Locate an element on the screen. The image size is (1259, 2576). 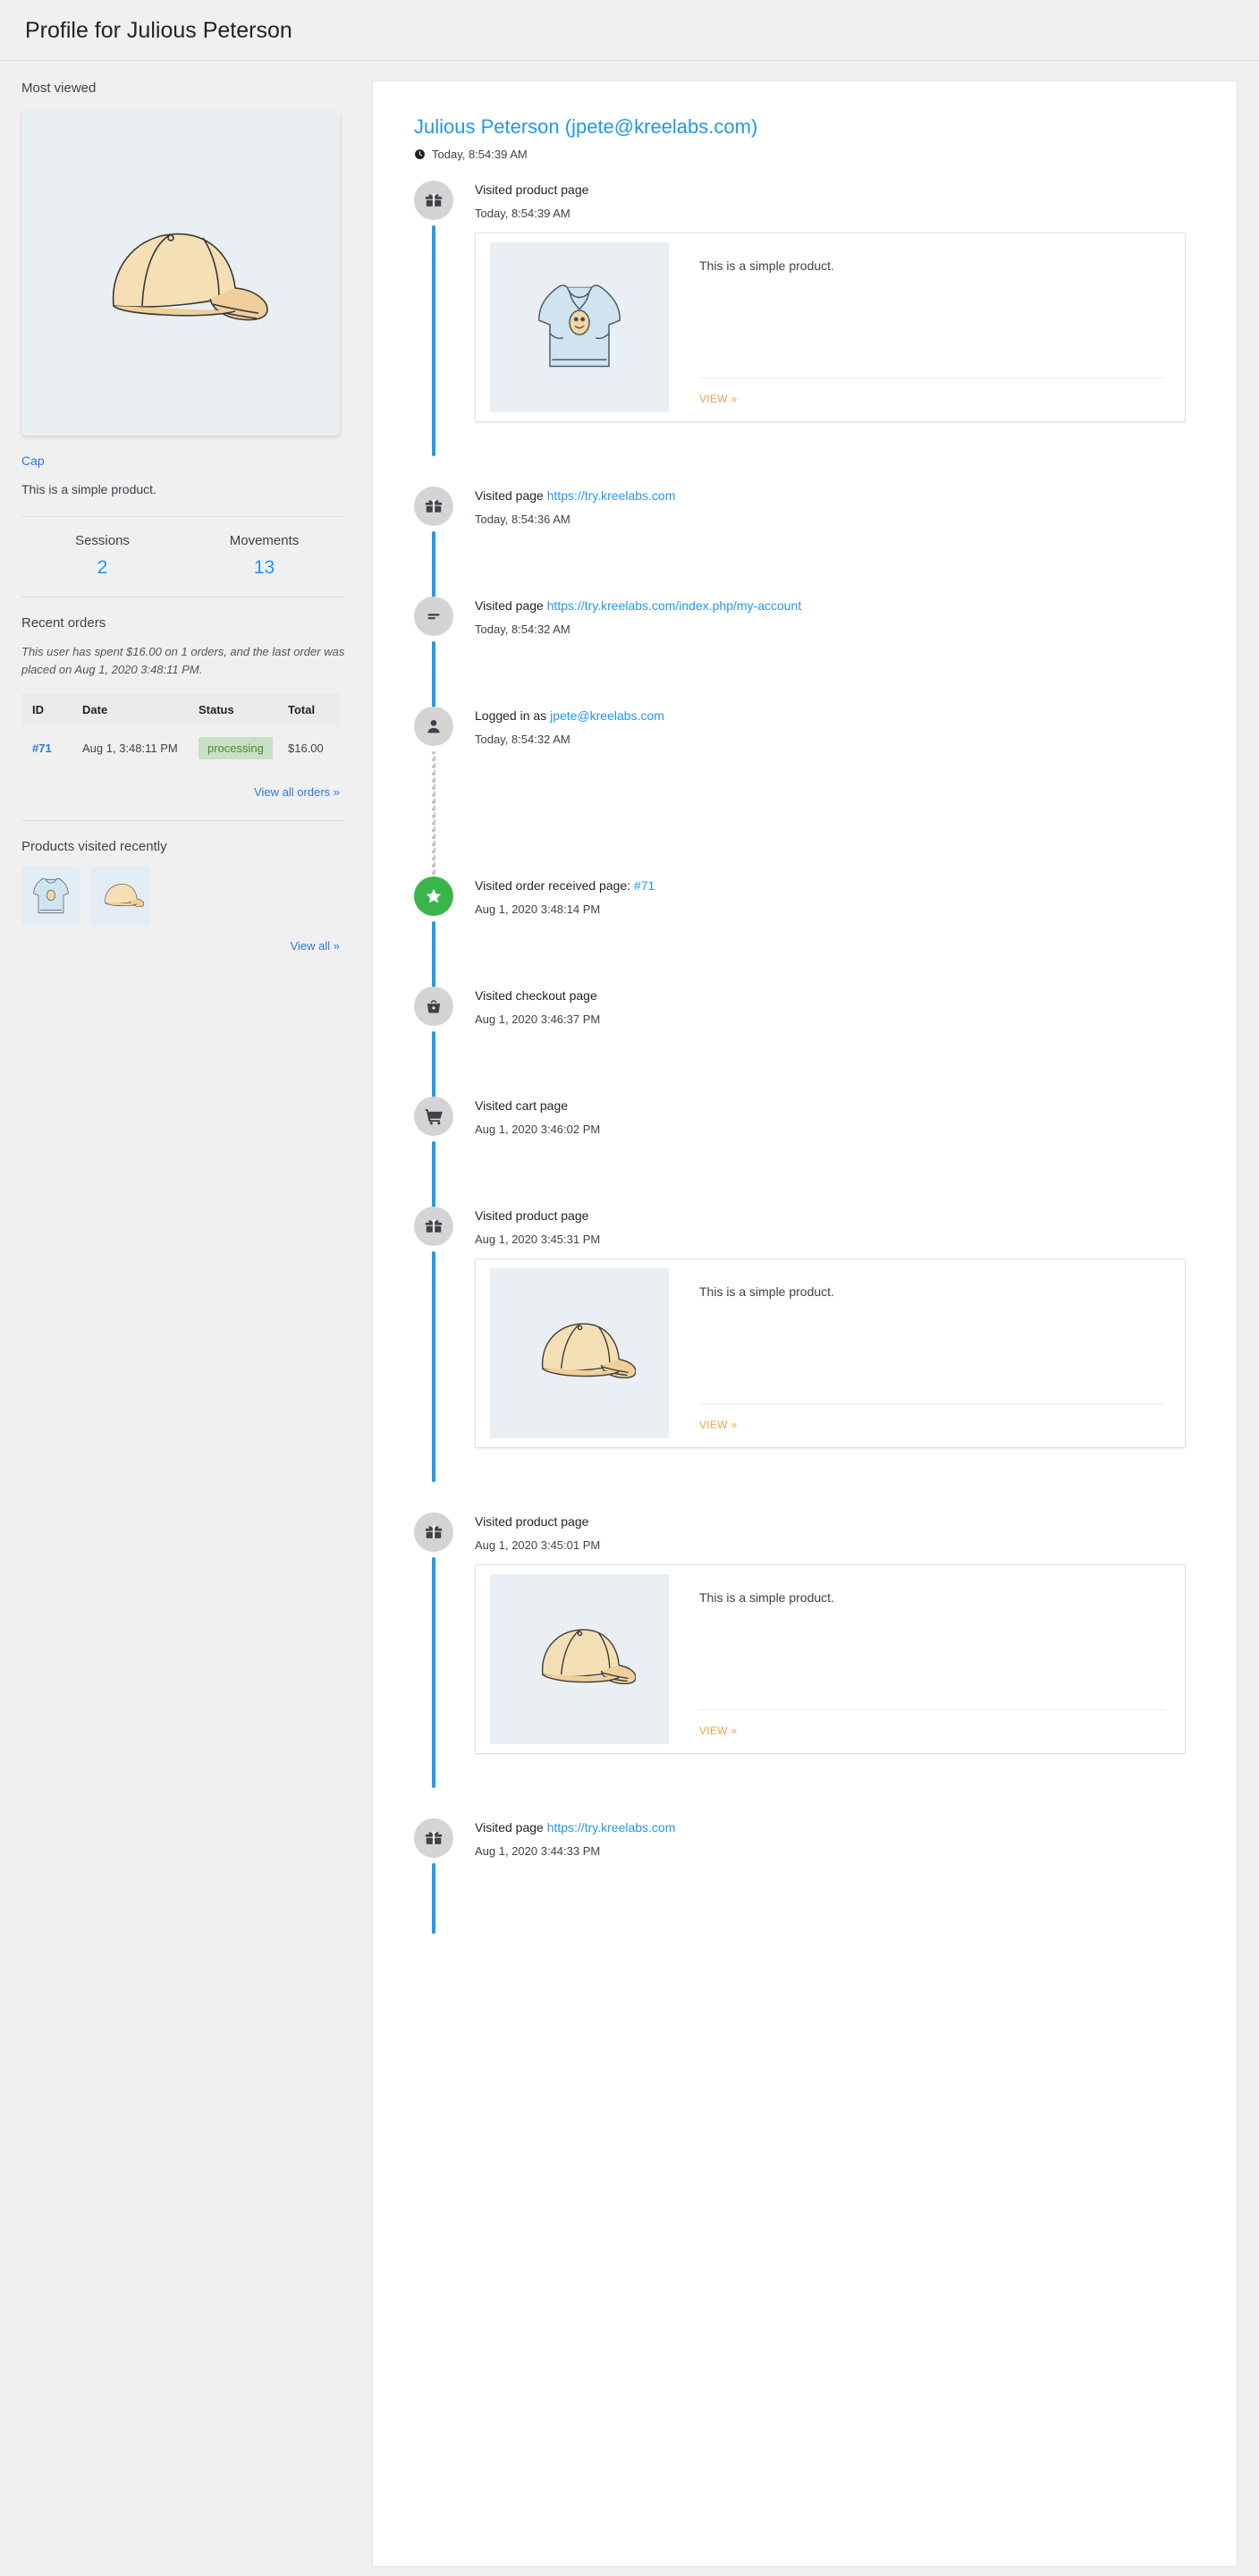
stat-sessions: Sessions 2 is located at coordinates (102, 556).